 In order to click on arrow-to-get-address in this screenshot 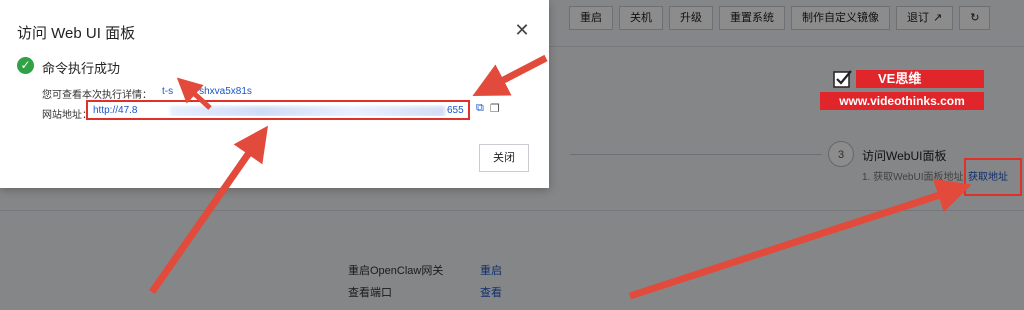, I will do `click(800, 239)`.